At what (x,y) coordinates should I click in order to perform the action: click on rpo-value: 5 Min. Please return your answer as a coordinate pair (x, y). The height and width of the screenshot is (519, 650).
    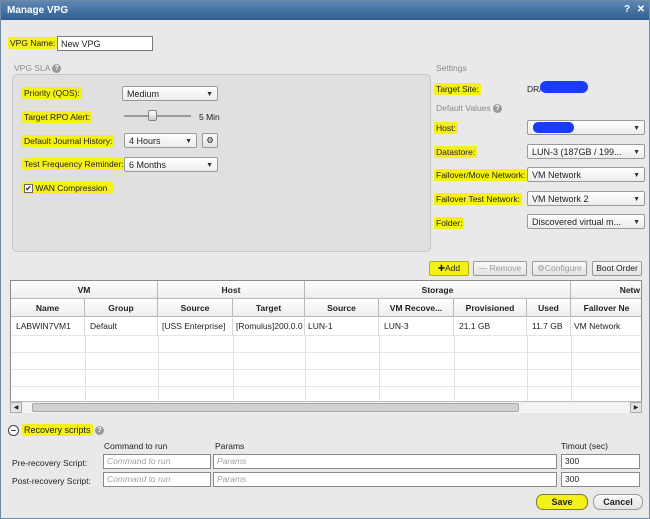
    Looking at the image, I should click on (209, 117).